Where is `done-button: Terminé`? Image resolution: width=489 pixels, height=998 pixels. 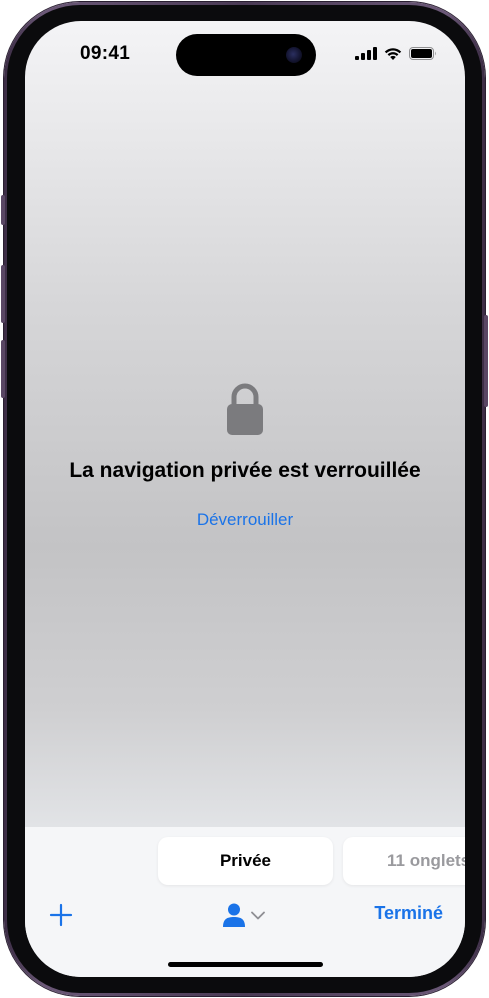
done-button: Terminé is located at coordinates (408, 913).